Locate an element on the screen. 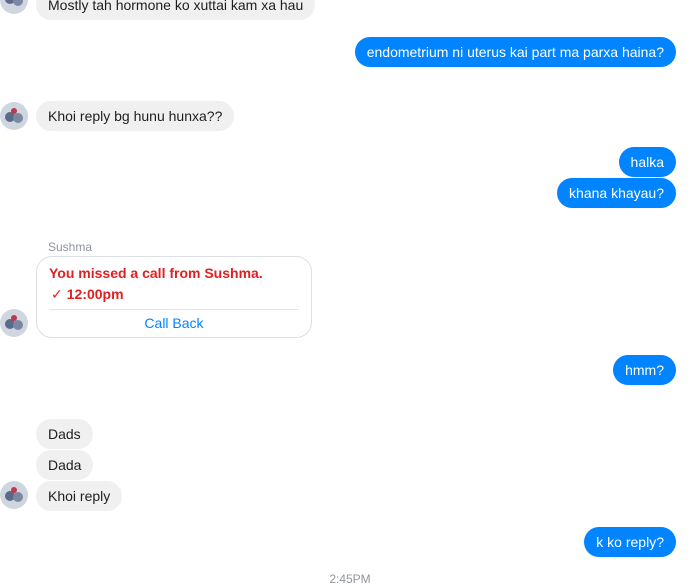 The image size is (700, 586). message-incoming: Mostly tah hormone ko xuttai kam xa hau is located at coordinates (176, 10).